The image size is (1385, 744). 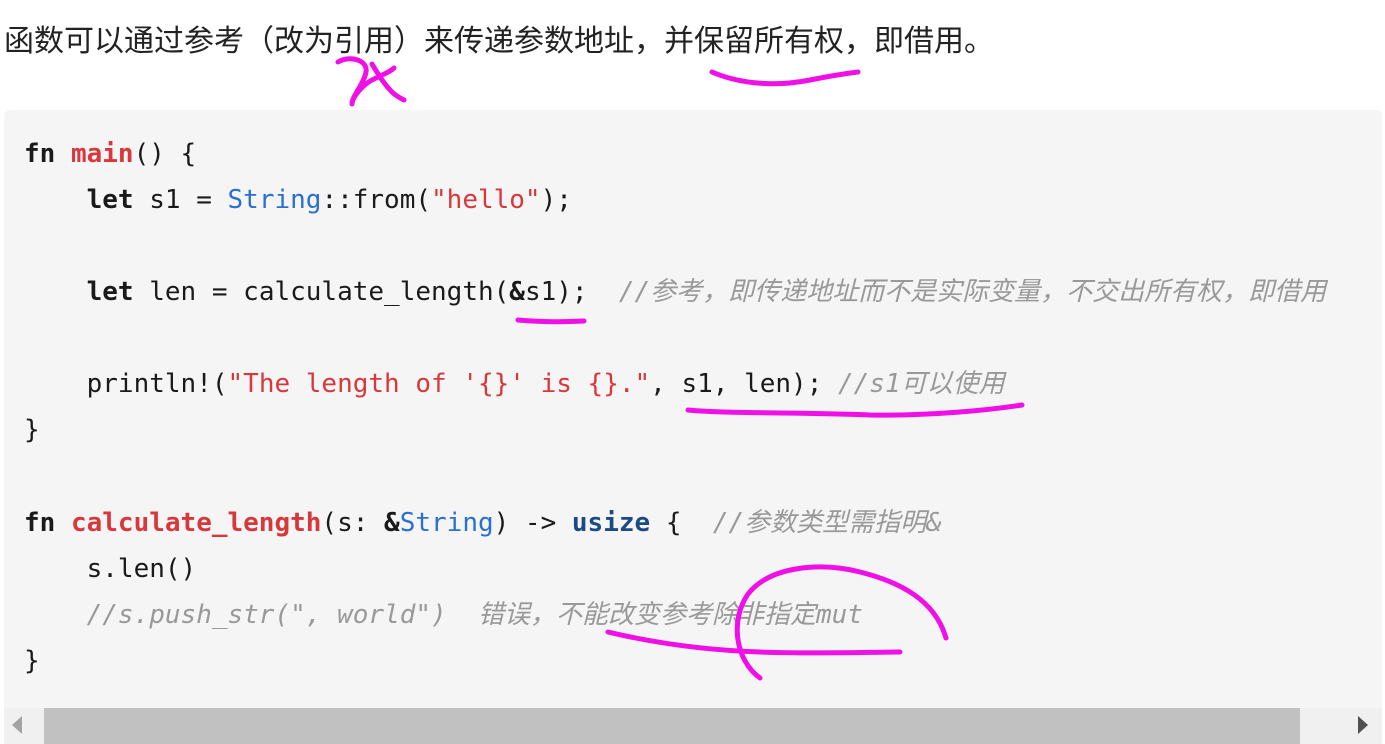 What do you see at coordinates (32, 661) in the screenshot?
I see `code-line-9: }` at bounding box center [32, 661].